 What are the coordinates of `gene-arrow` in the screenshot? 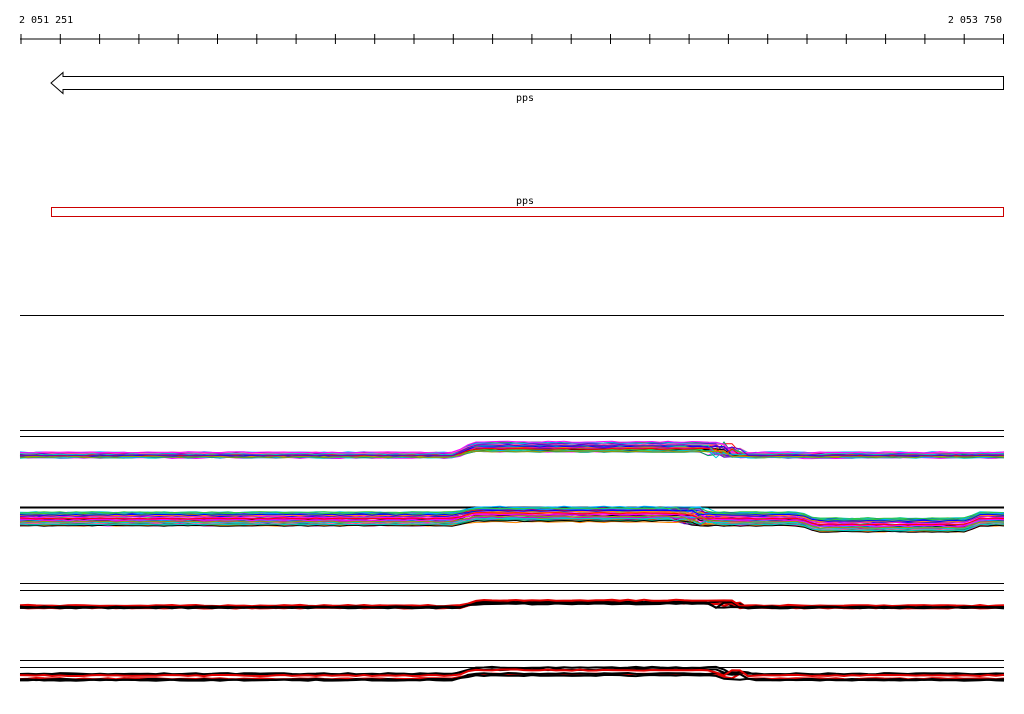 It's located at (527, 83).